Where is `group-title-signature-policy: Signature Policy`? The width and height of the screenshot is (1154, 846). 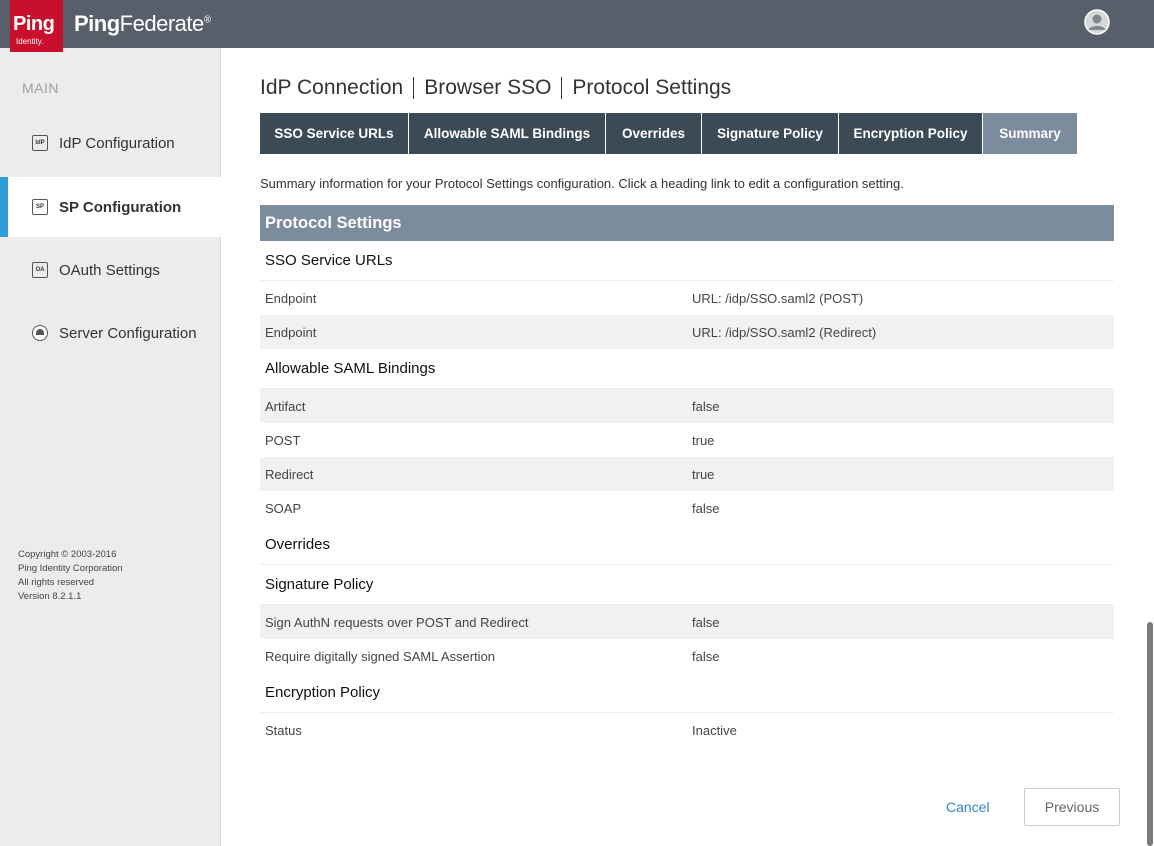 group-title-signature-policy: Signature Policy is located at coordinates (687, 585).